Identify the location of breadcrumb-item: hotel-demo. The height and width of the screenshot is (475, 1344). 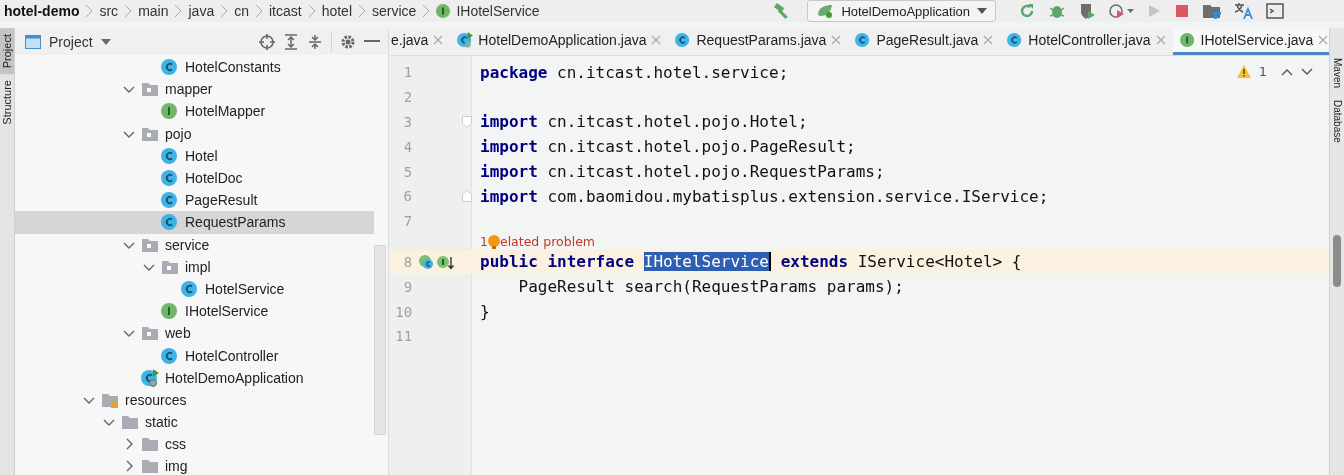
(42, 11).